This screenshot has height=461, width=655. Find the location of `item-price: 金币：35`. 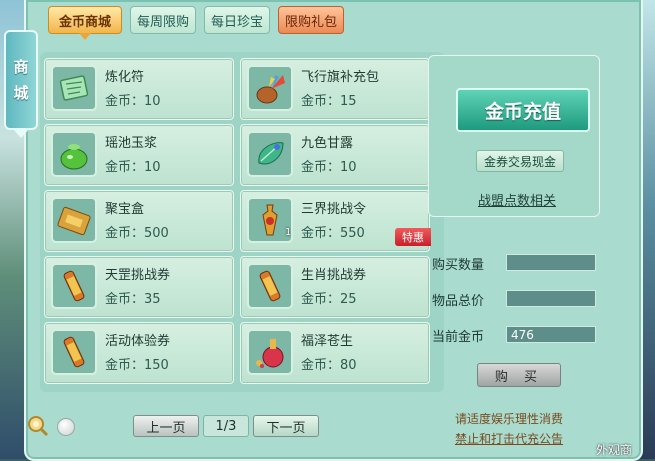

item-price: 金币：35 is located at coordinates (133, 299).